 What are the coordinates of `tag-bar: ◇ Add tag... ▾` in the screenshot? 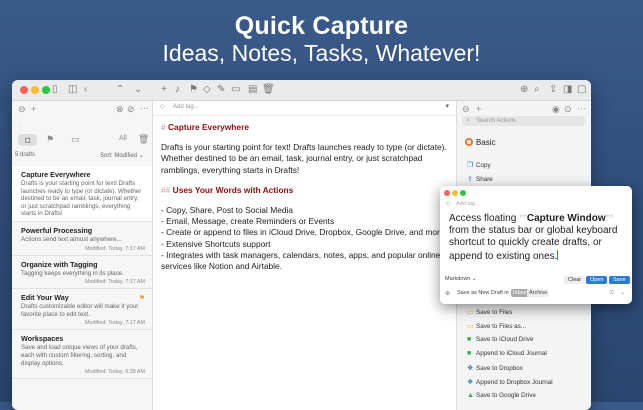 It's located at (304, 108).